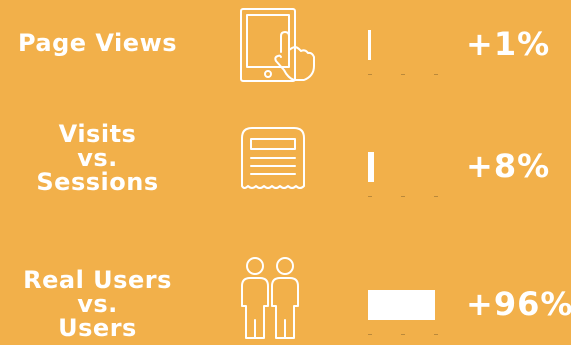 The height and width of the screenshot is (345, 571). I want to click on metric-label-line: Visits, so click(97, 134).